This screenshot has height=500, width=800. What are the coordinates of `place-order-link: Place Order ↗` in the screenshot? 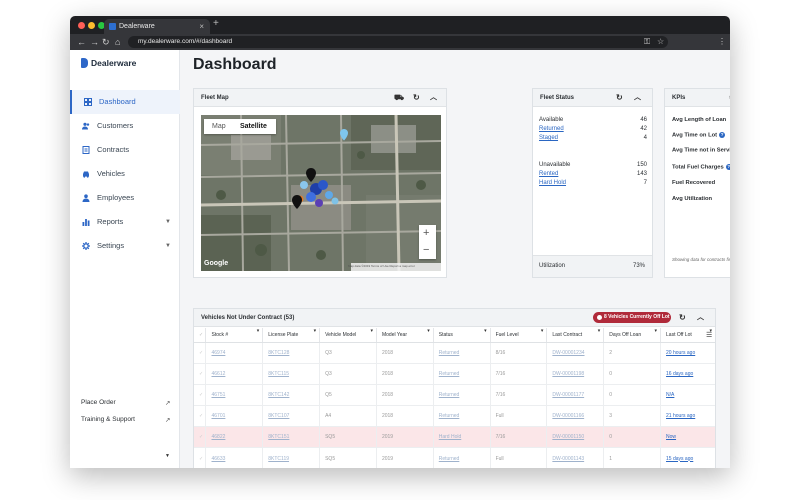 It's located at (125, 403).